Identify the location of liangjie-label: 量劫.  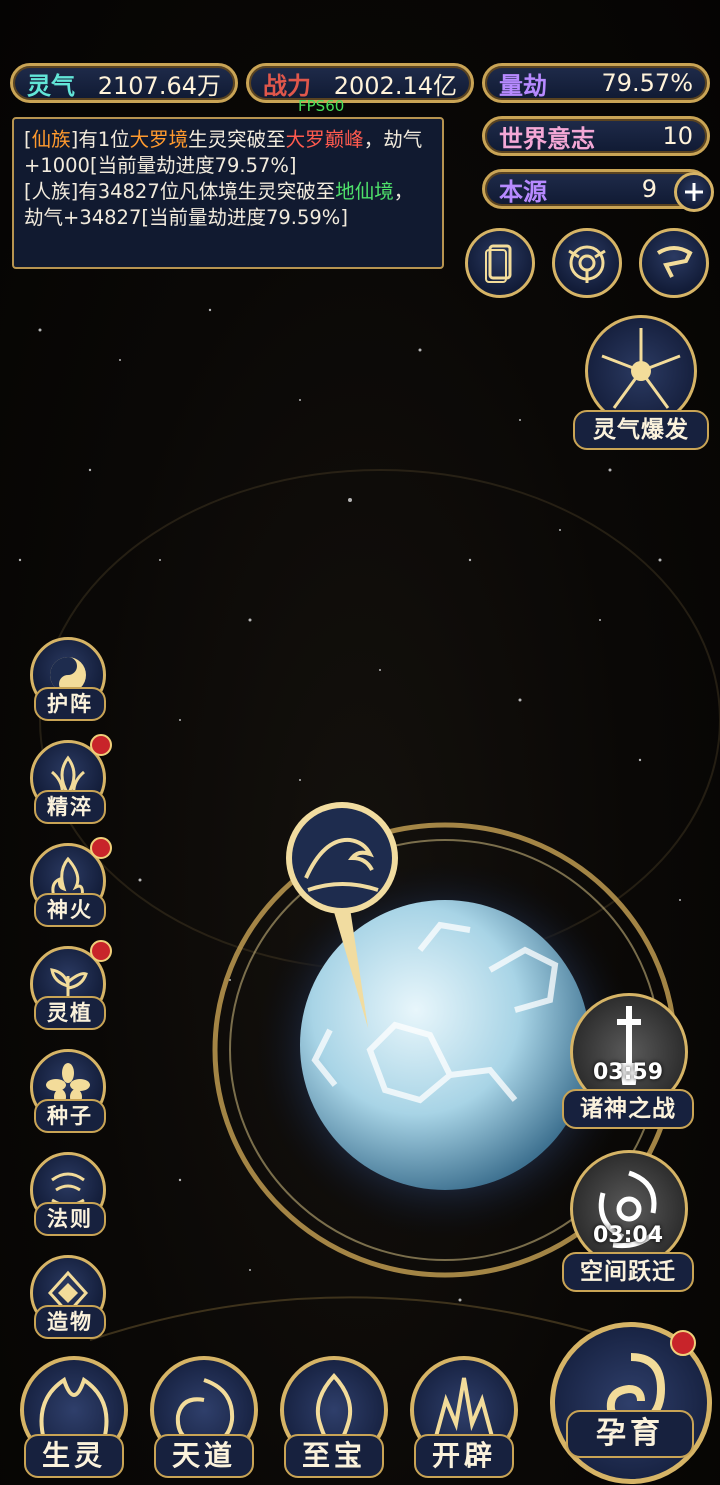
(523, 85).